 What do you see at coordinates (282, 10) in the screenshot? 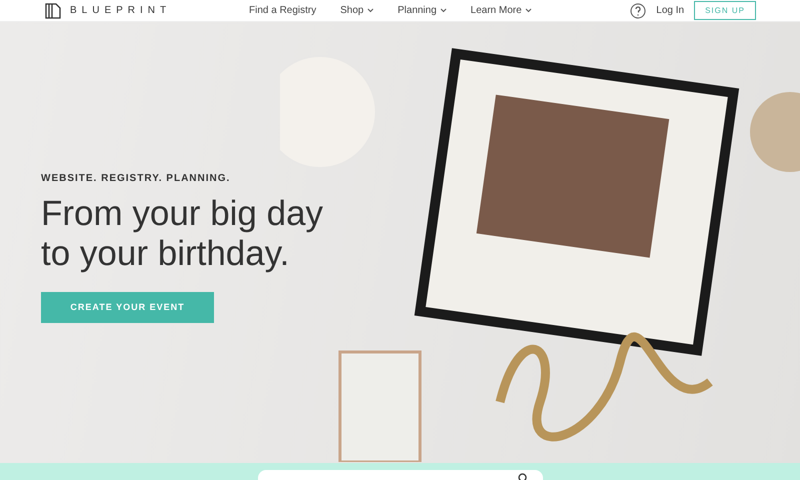
I see `nav-link: Find a Registry` at bounding box center [282, 10].